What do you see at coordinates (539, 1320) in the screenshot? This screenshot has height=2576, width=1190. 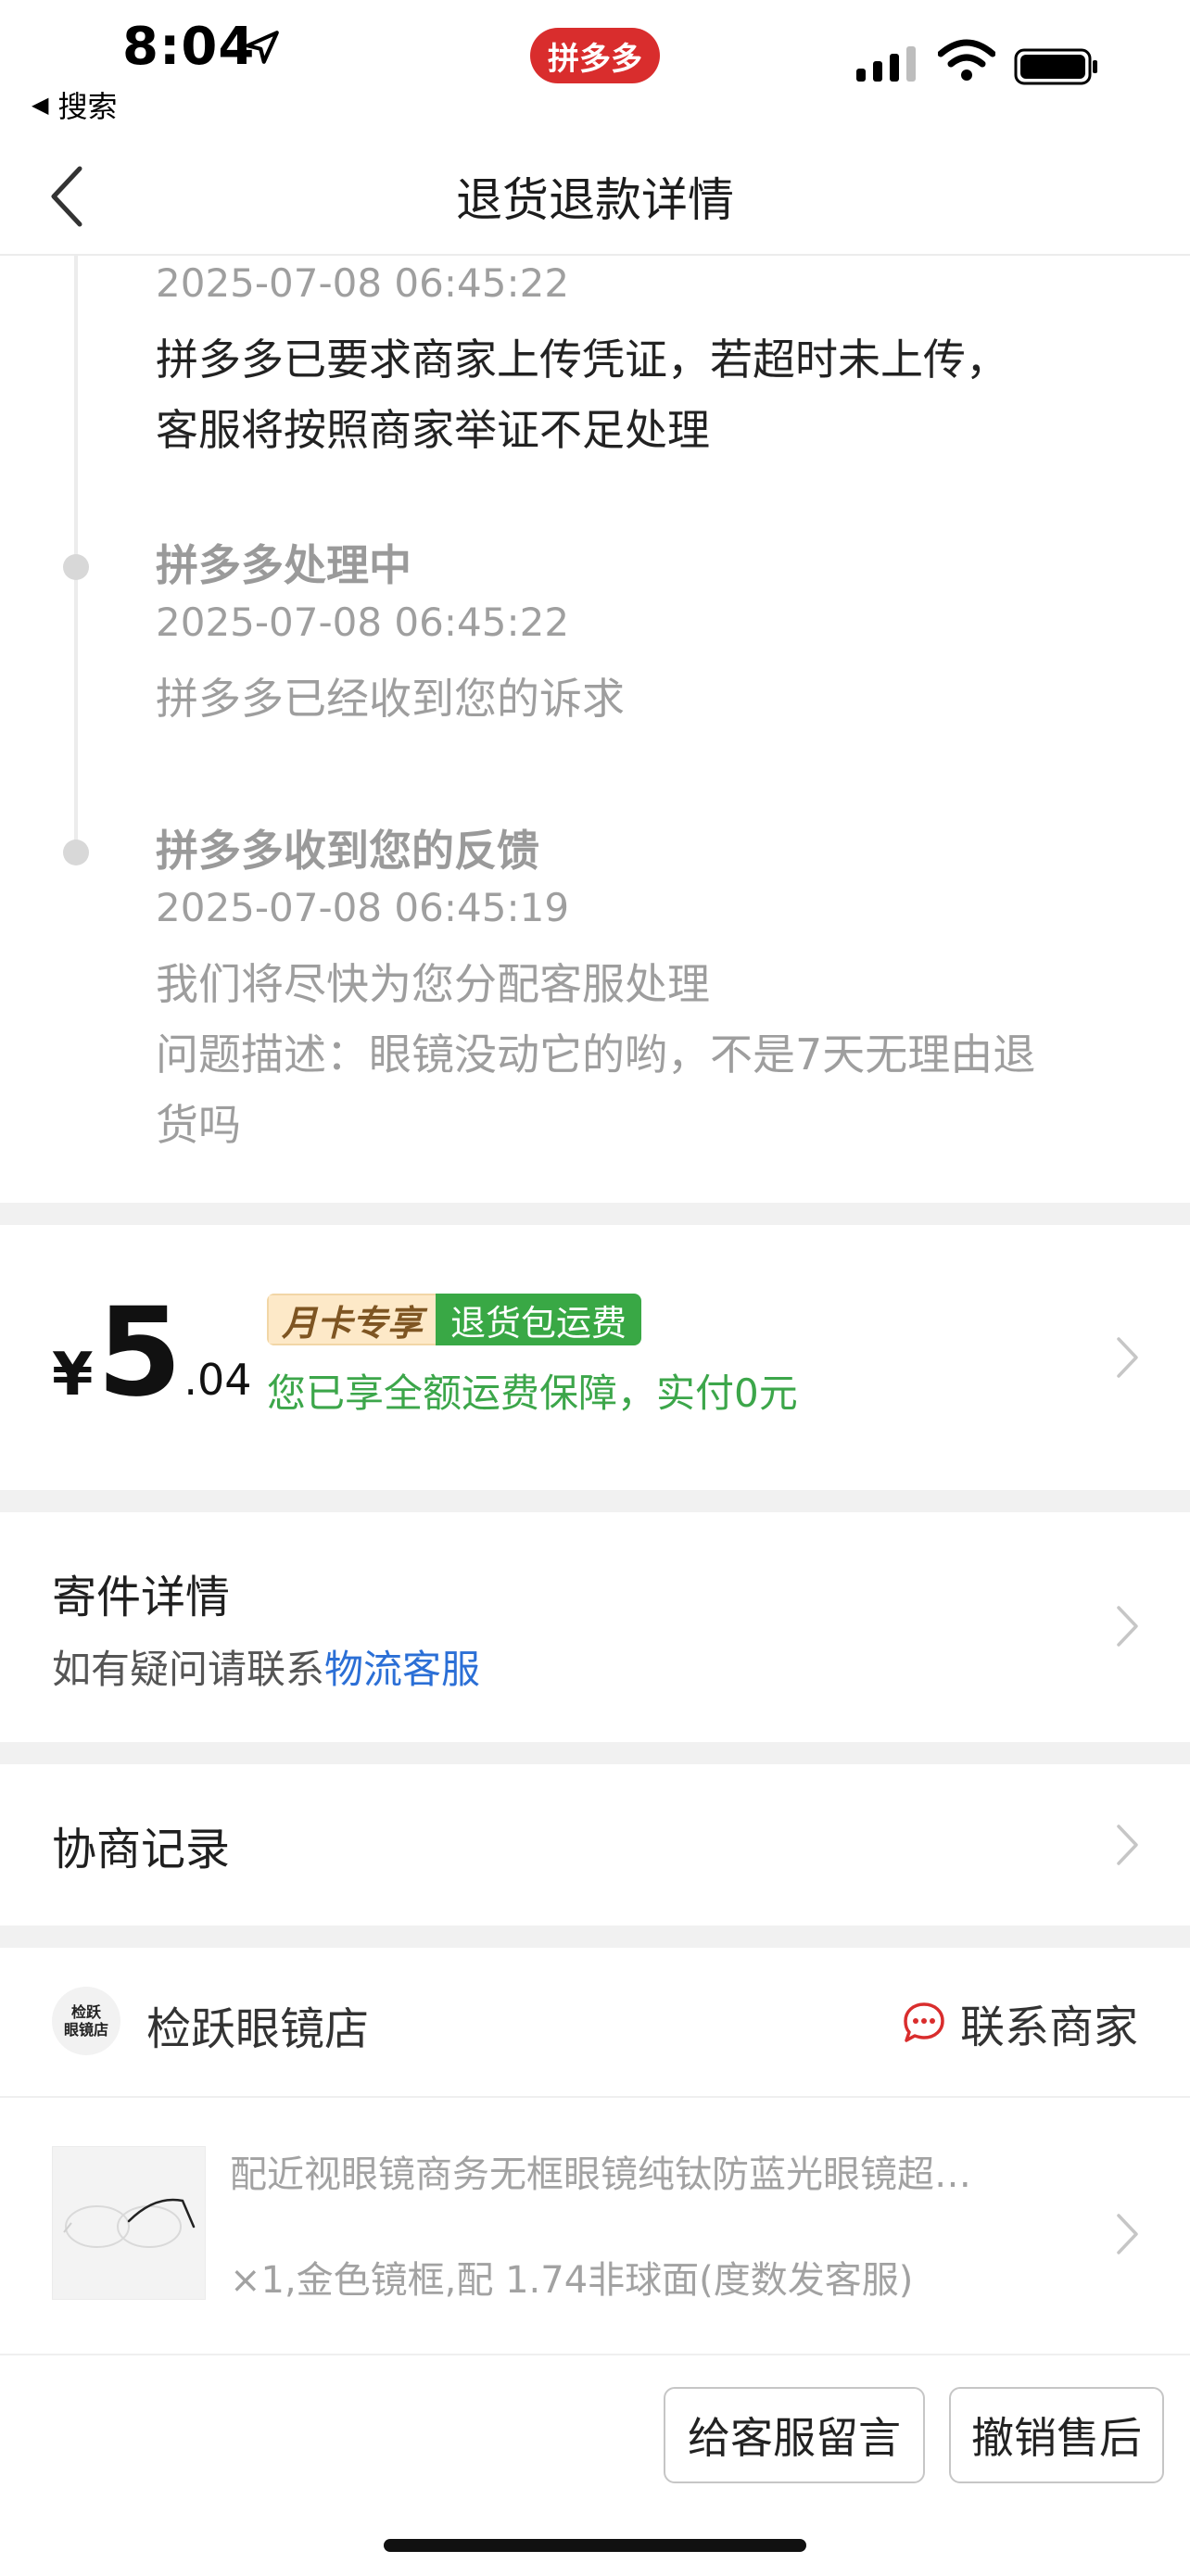 I see `return-shipping-badge: 退货包运费` at bounding box center [539, 1320].